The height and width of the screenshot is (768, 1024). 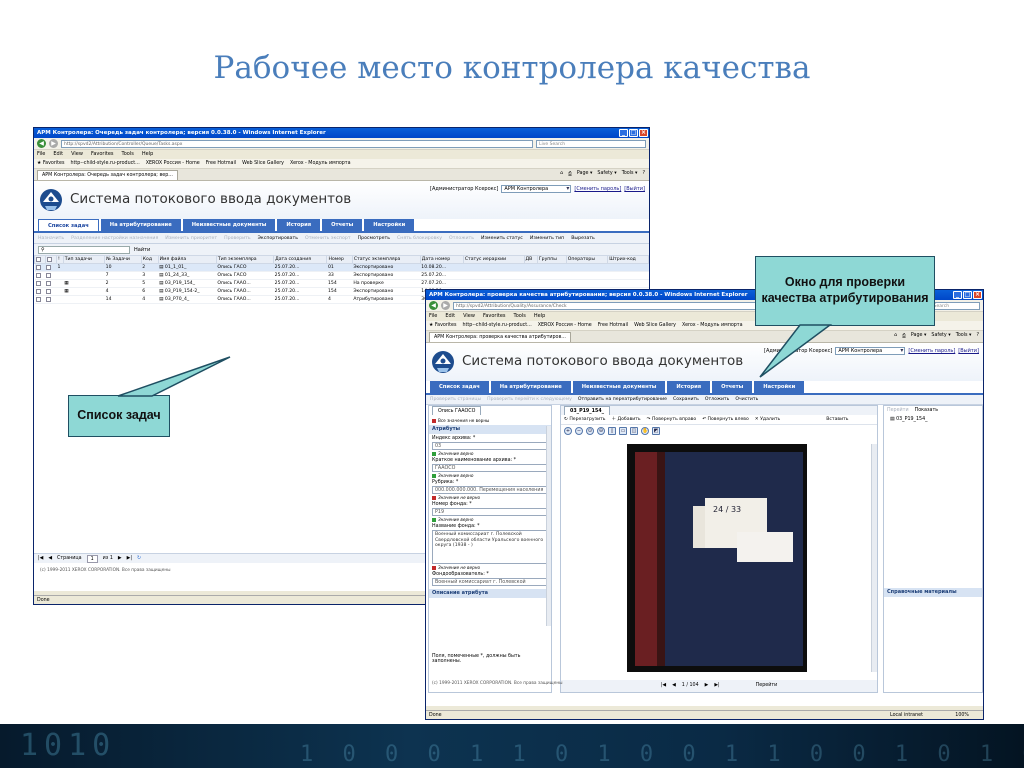 I want to click on viewer-tool: ↶ Повернуть влево, so click(x=725, y=419).